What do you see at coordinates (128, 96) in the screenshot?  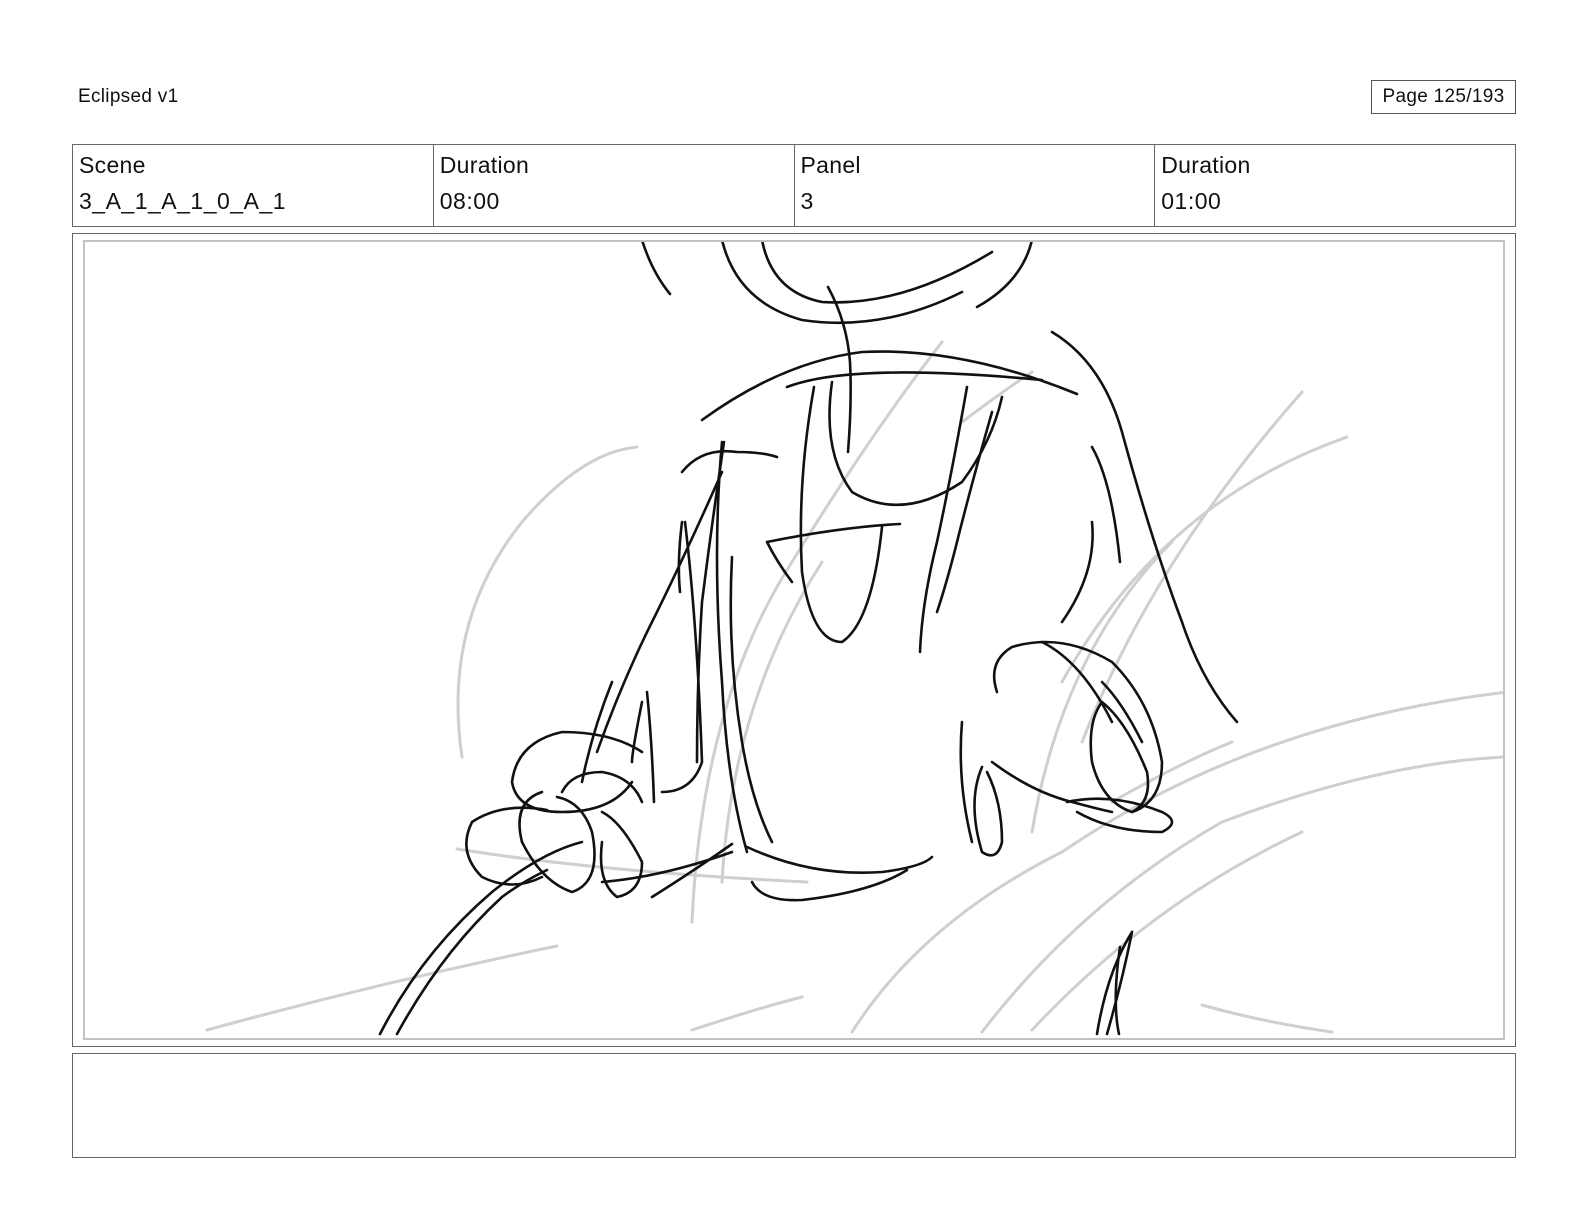 I see `project-title: Eclipsed v1` at bounding box center [128, 96].